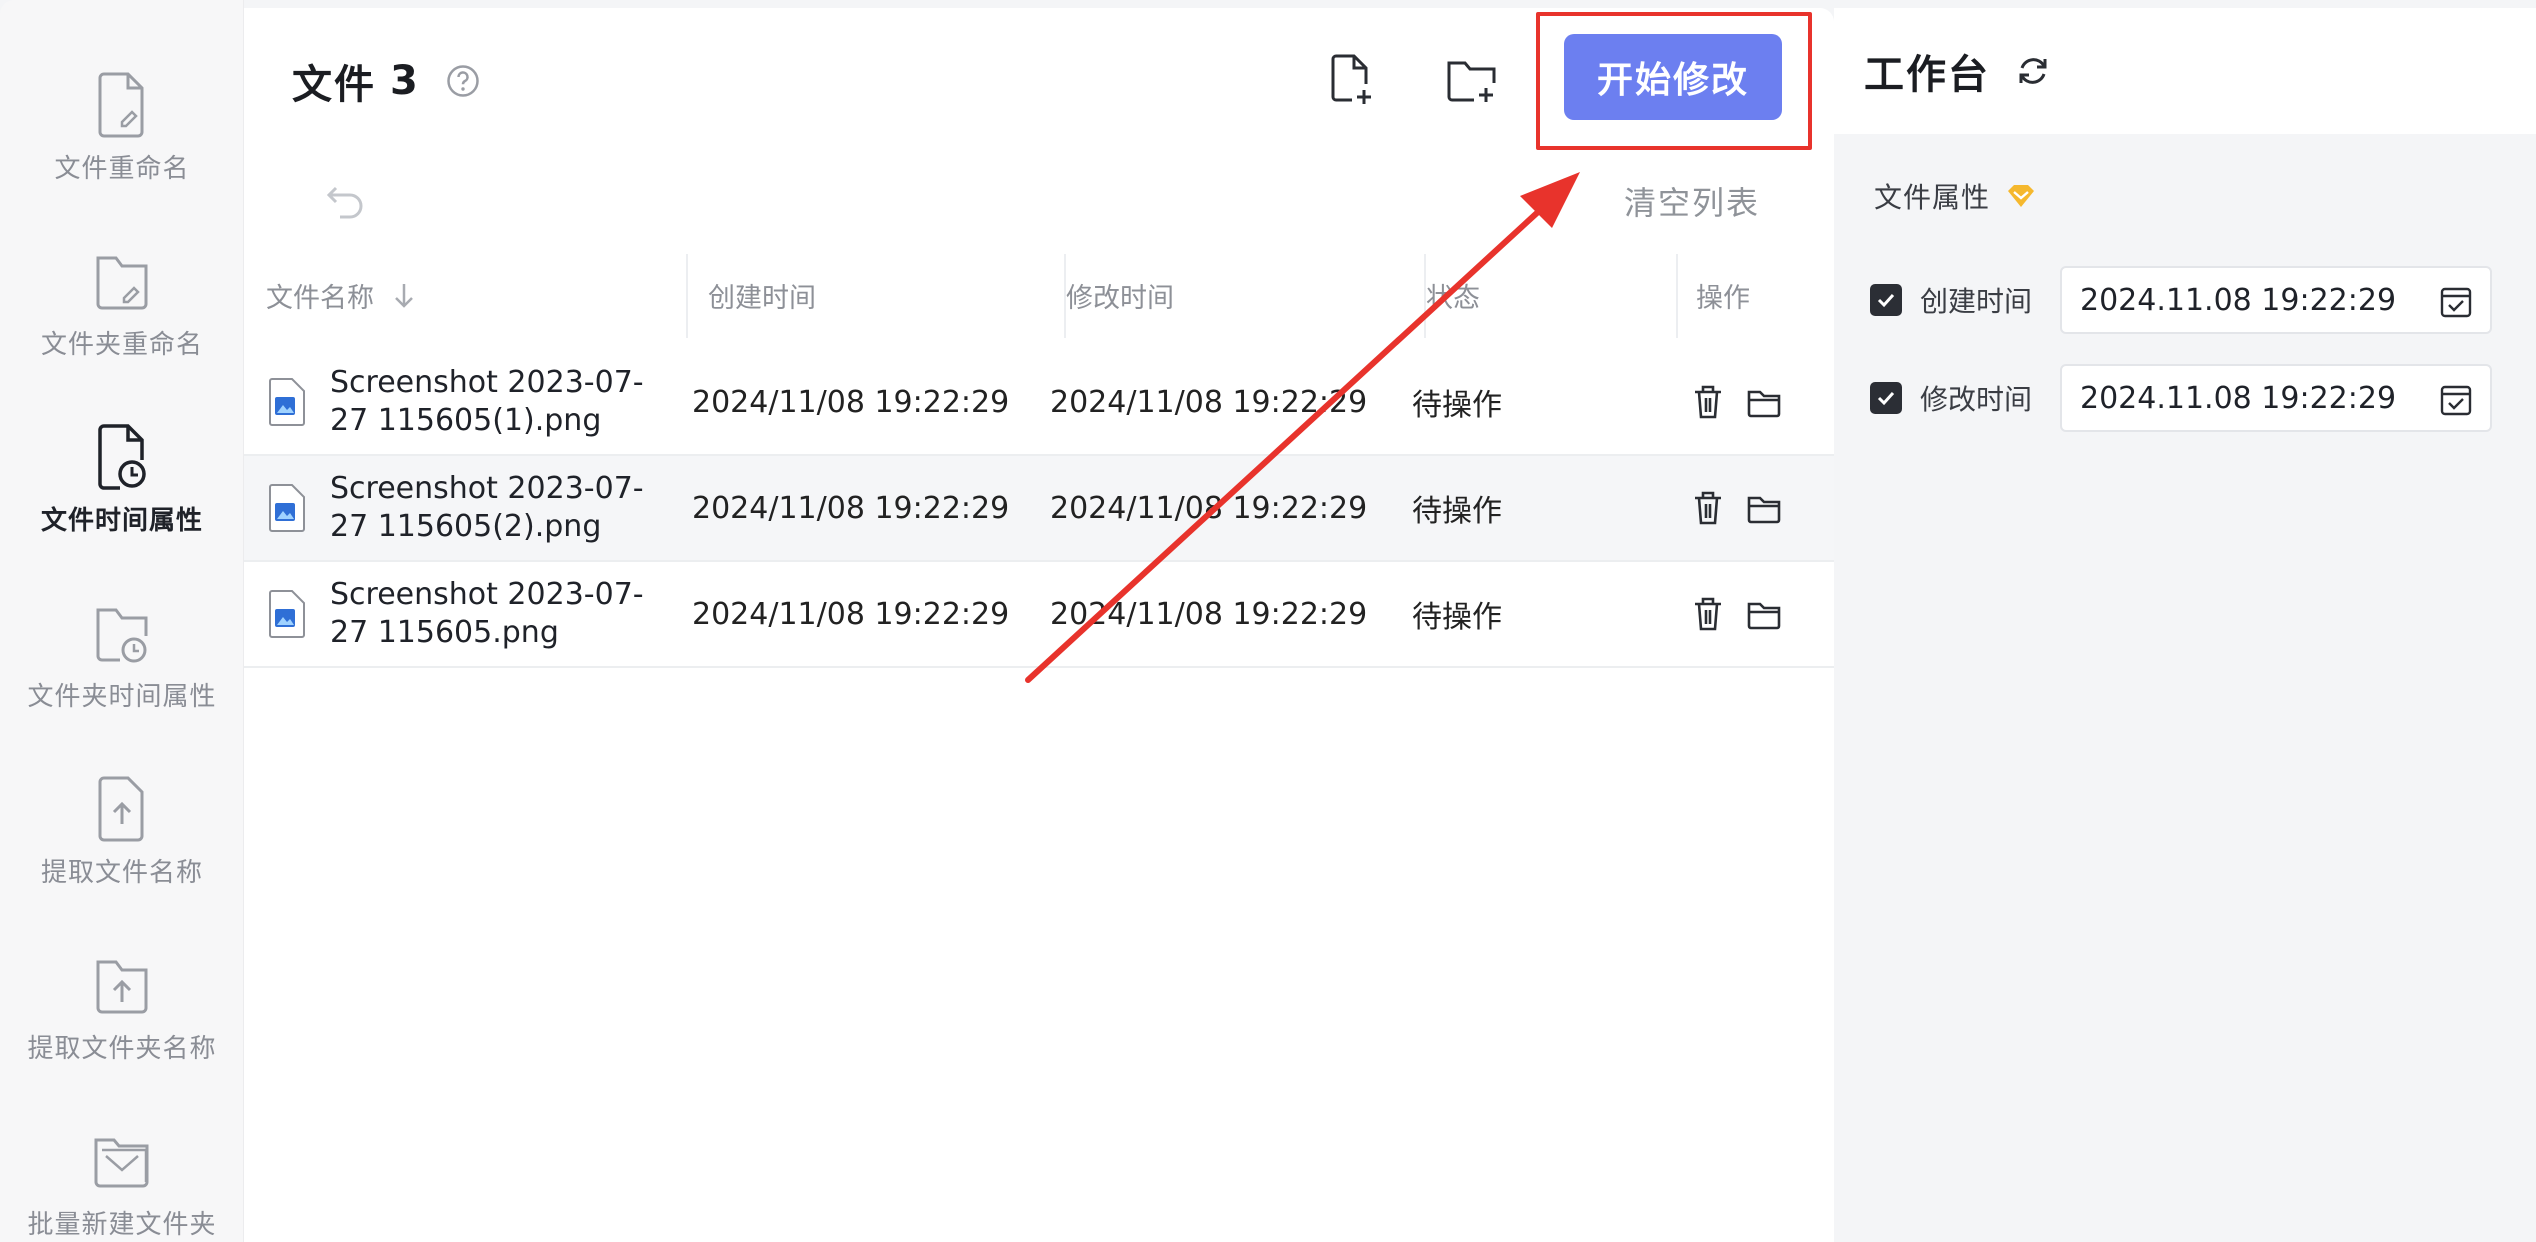  Describe the element at coordinates (121, 105) in the screenshot. I see `file-rename-icon` at that location.